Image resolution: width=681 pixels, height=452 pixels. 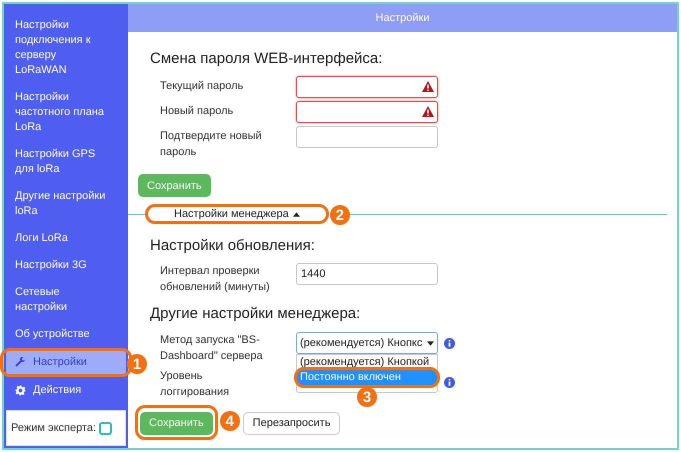 I want to click on field-label: Интервал проверки обновлений (минуты), so click(x=215, y=279).